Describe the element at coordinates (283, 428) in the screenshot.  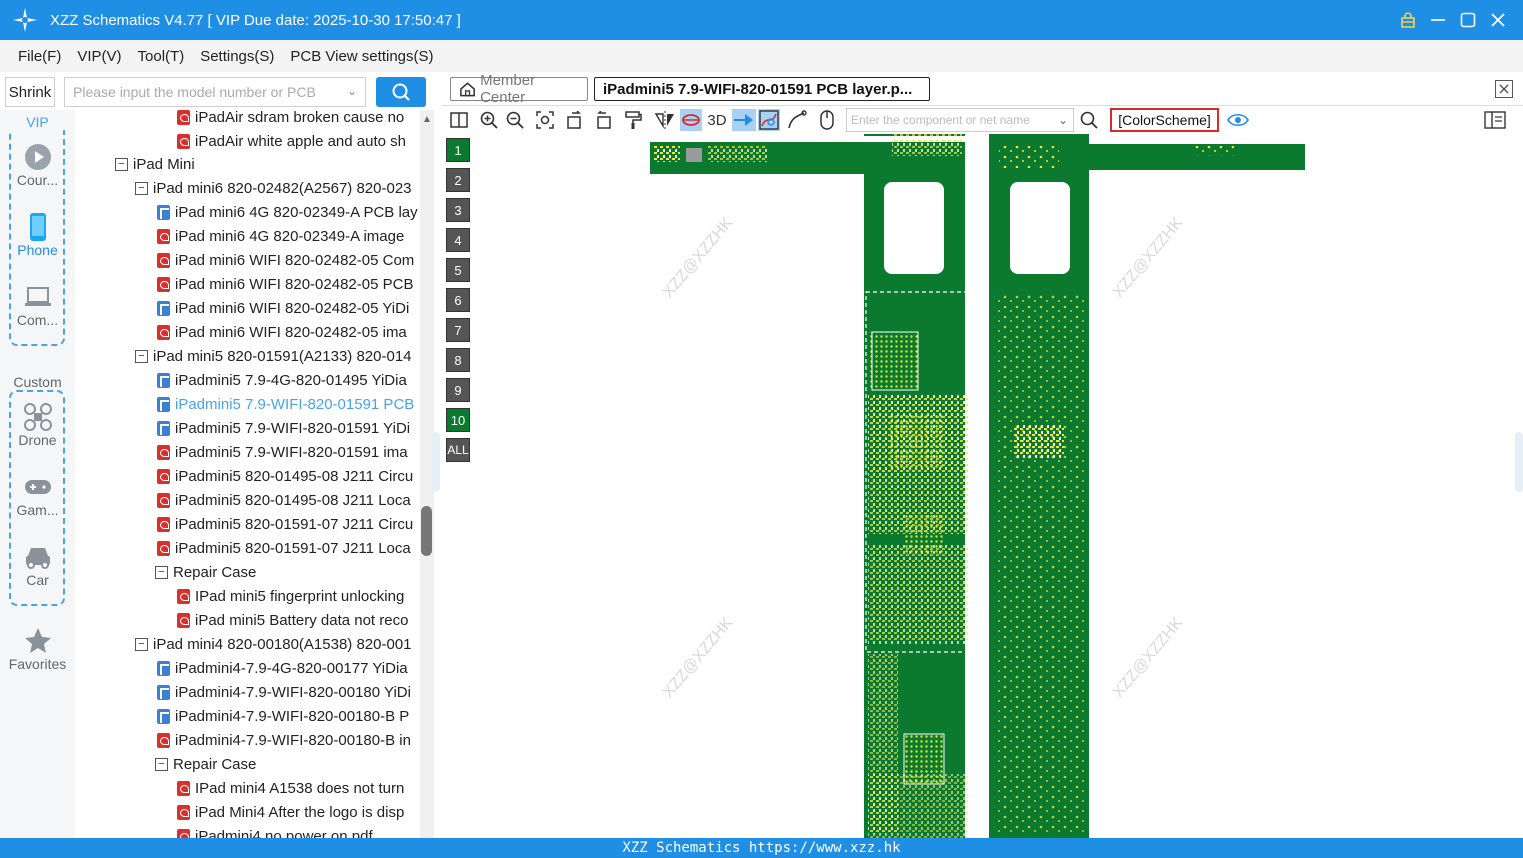
I see `tree-item: iPadmini5 7.9-WIFI-820-01591 YiDi` at that location.